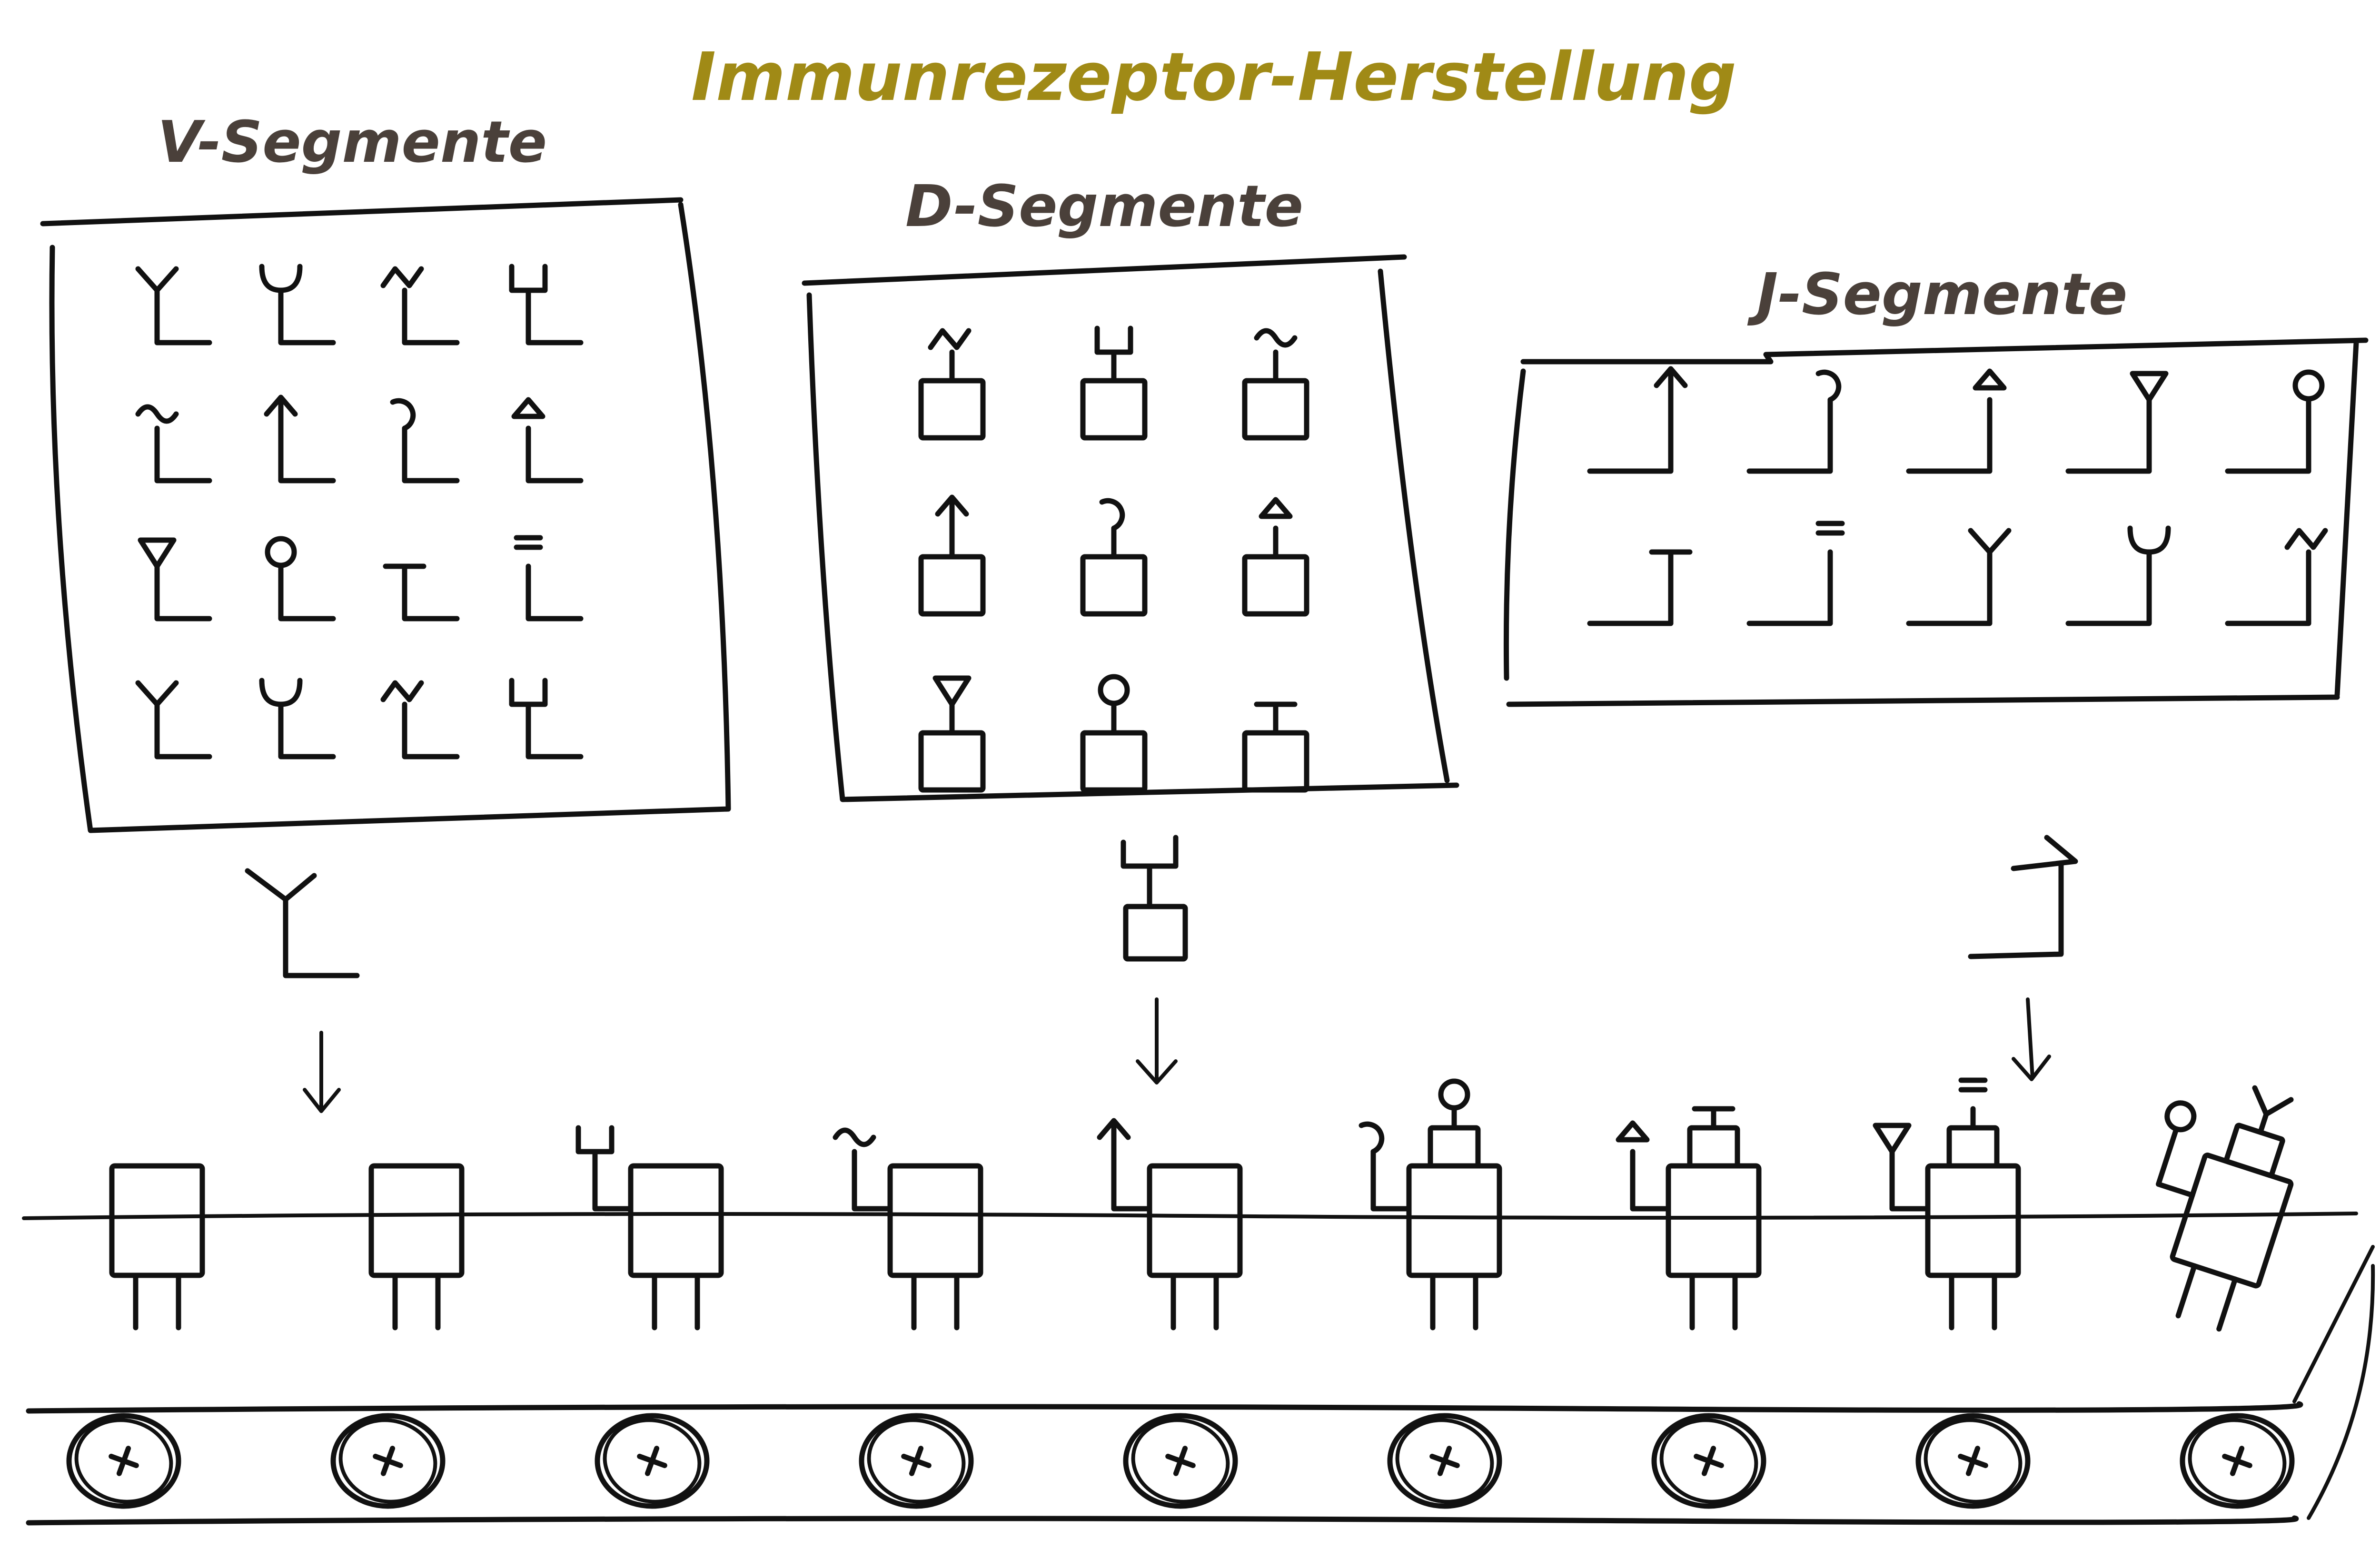 The image size is (2380, 1568). What do you see at coordinates (1104, 207) in the screenshot?
I see `d-segments-label: D-Segmente` at bounding box center [1104, 207].